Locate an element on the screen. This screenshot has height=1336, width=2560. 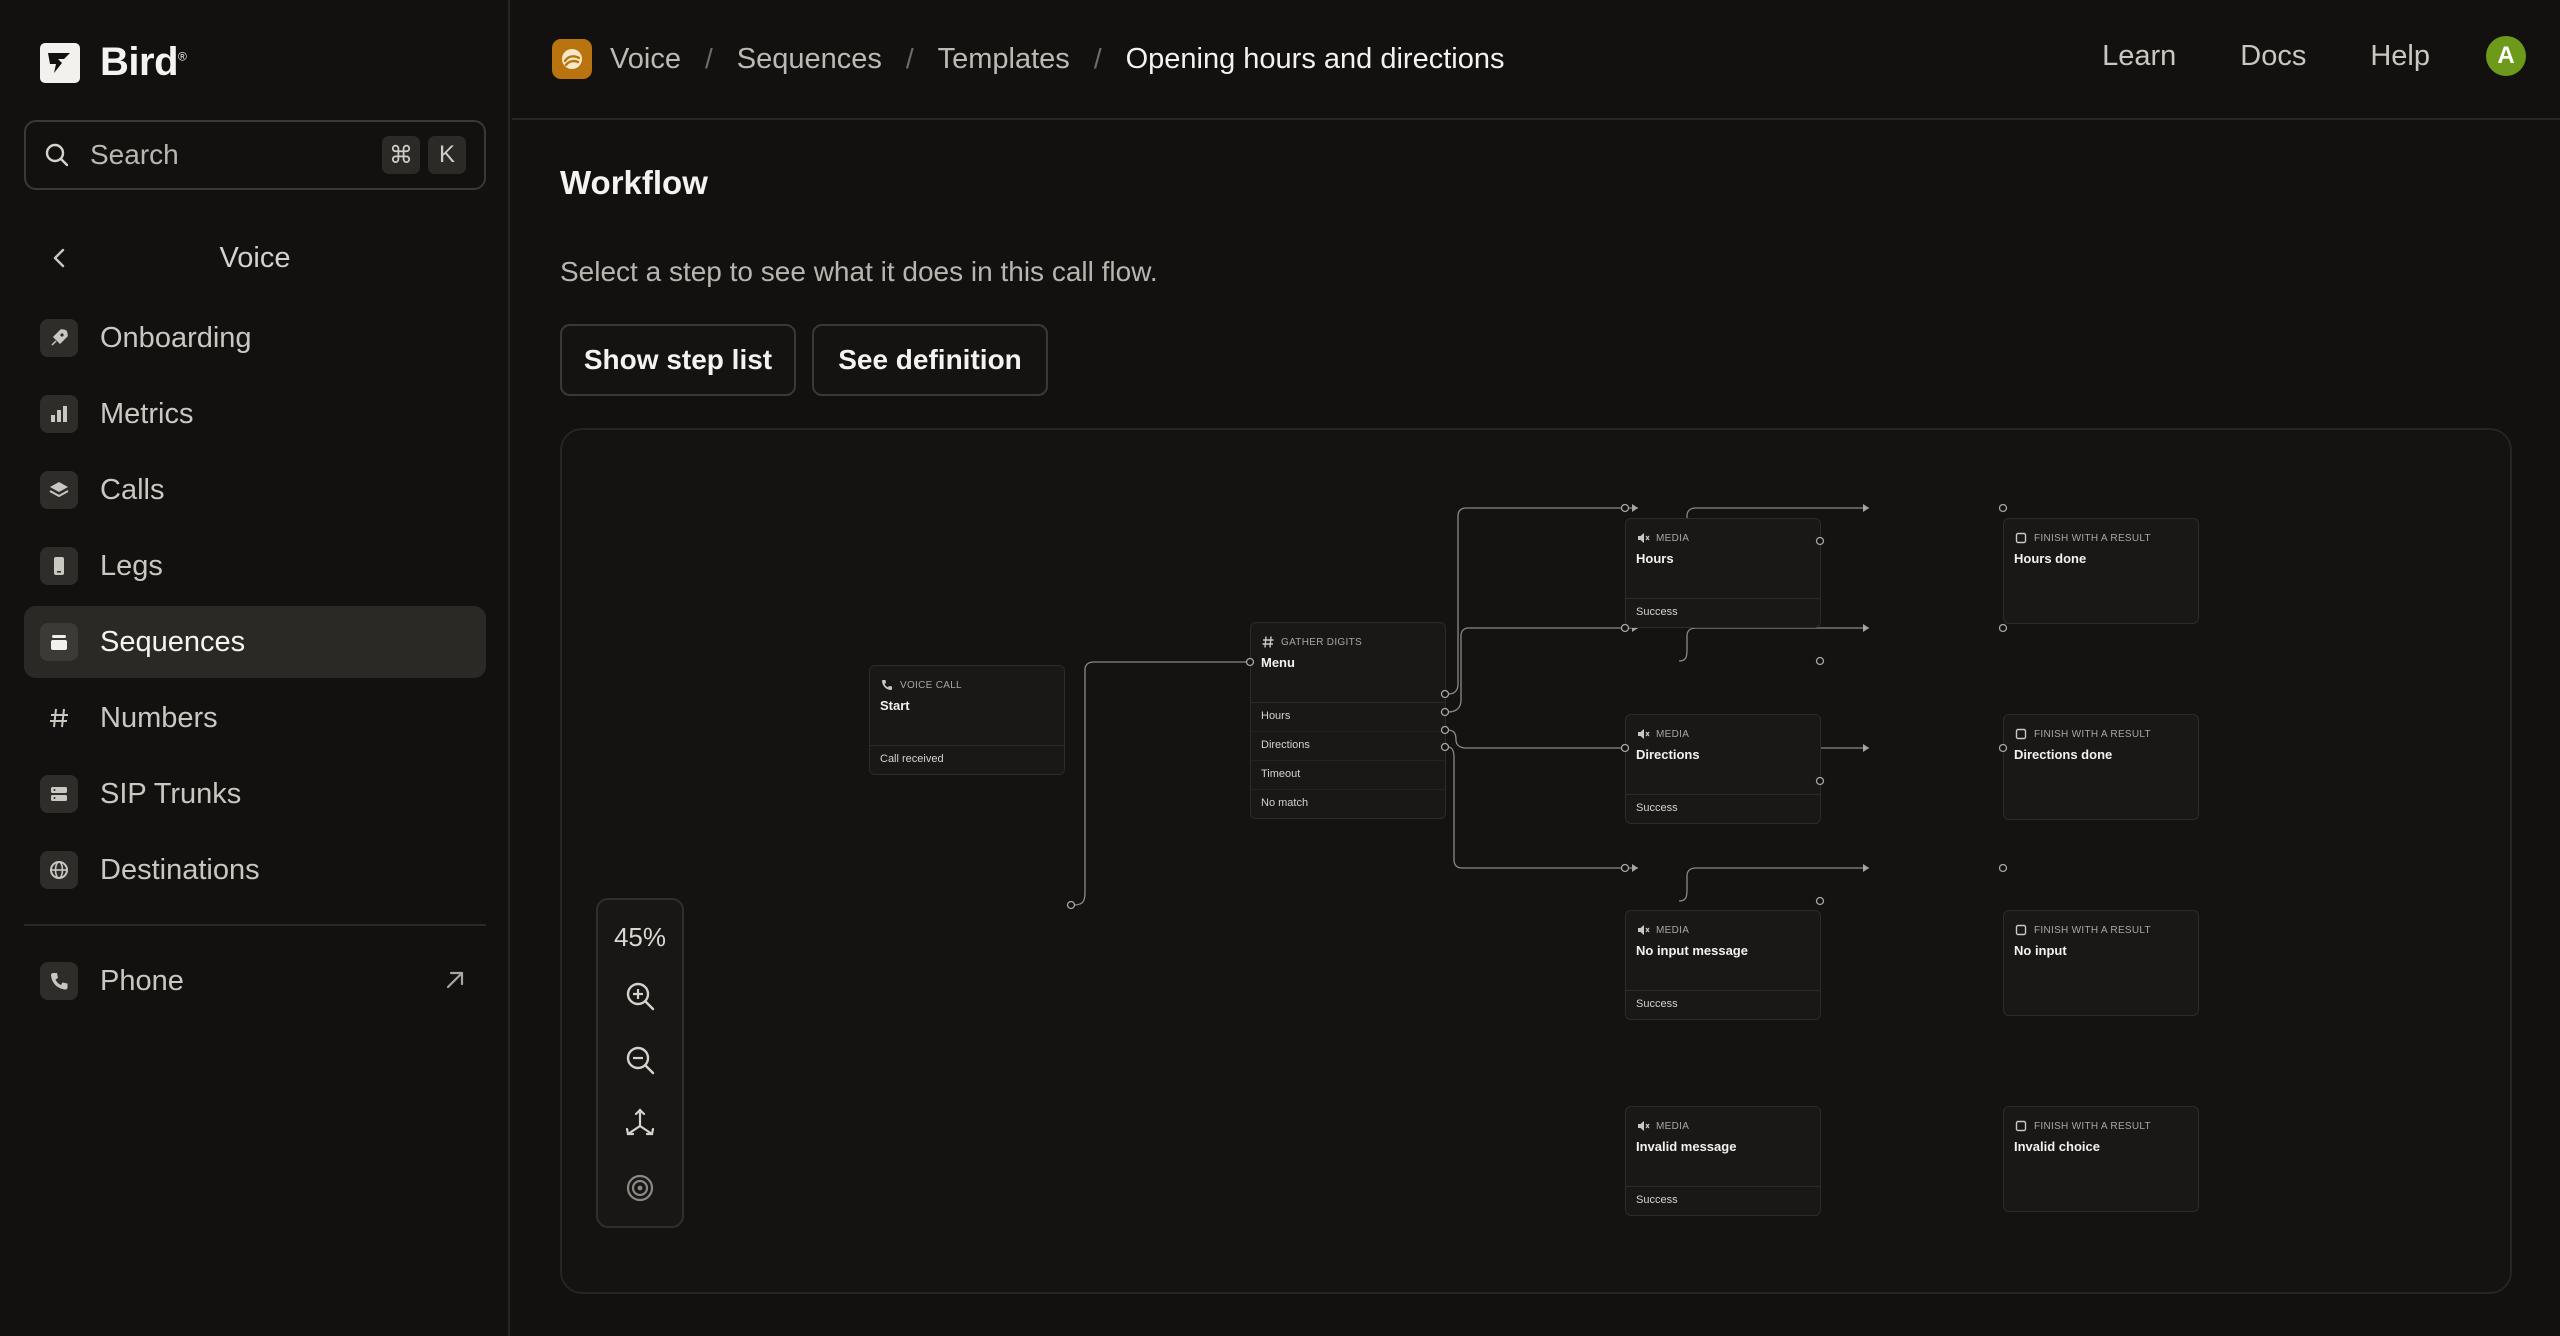
node-output-row: Hours is located at coordinates (1348, 717).